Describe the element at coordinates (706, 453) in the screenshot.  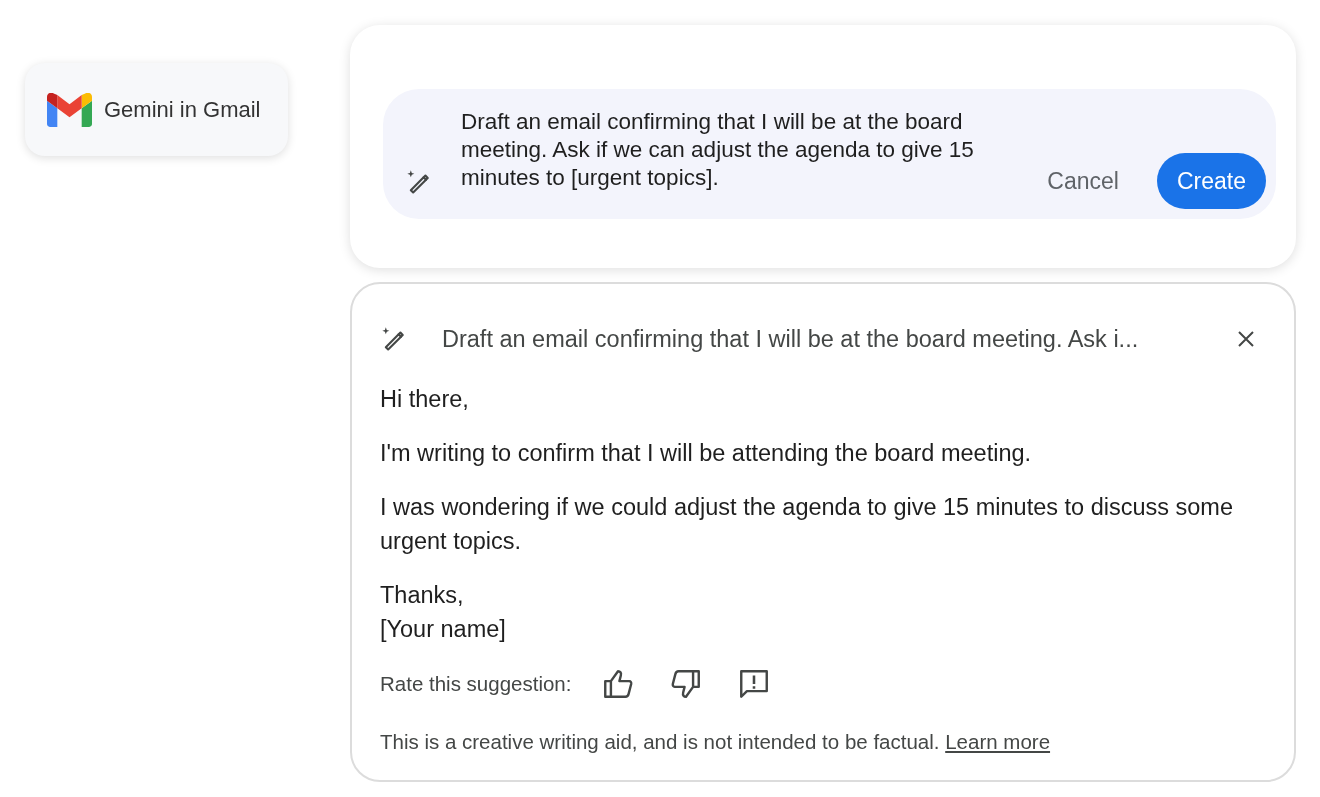
I see `email-paragraph: I'm writing to confirm that I will be attending the board meeting.` at that location.